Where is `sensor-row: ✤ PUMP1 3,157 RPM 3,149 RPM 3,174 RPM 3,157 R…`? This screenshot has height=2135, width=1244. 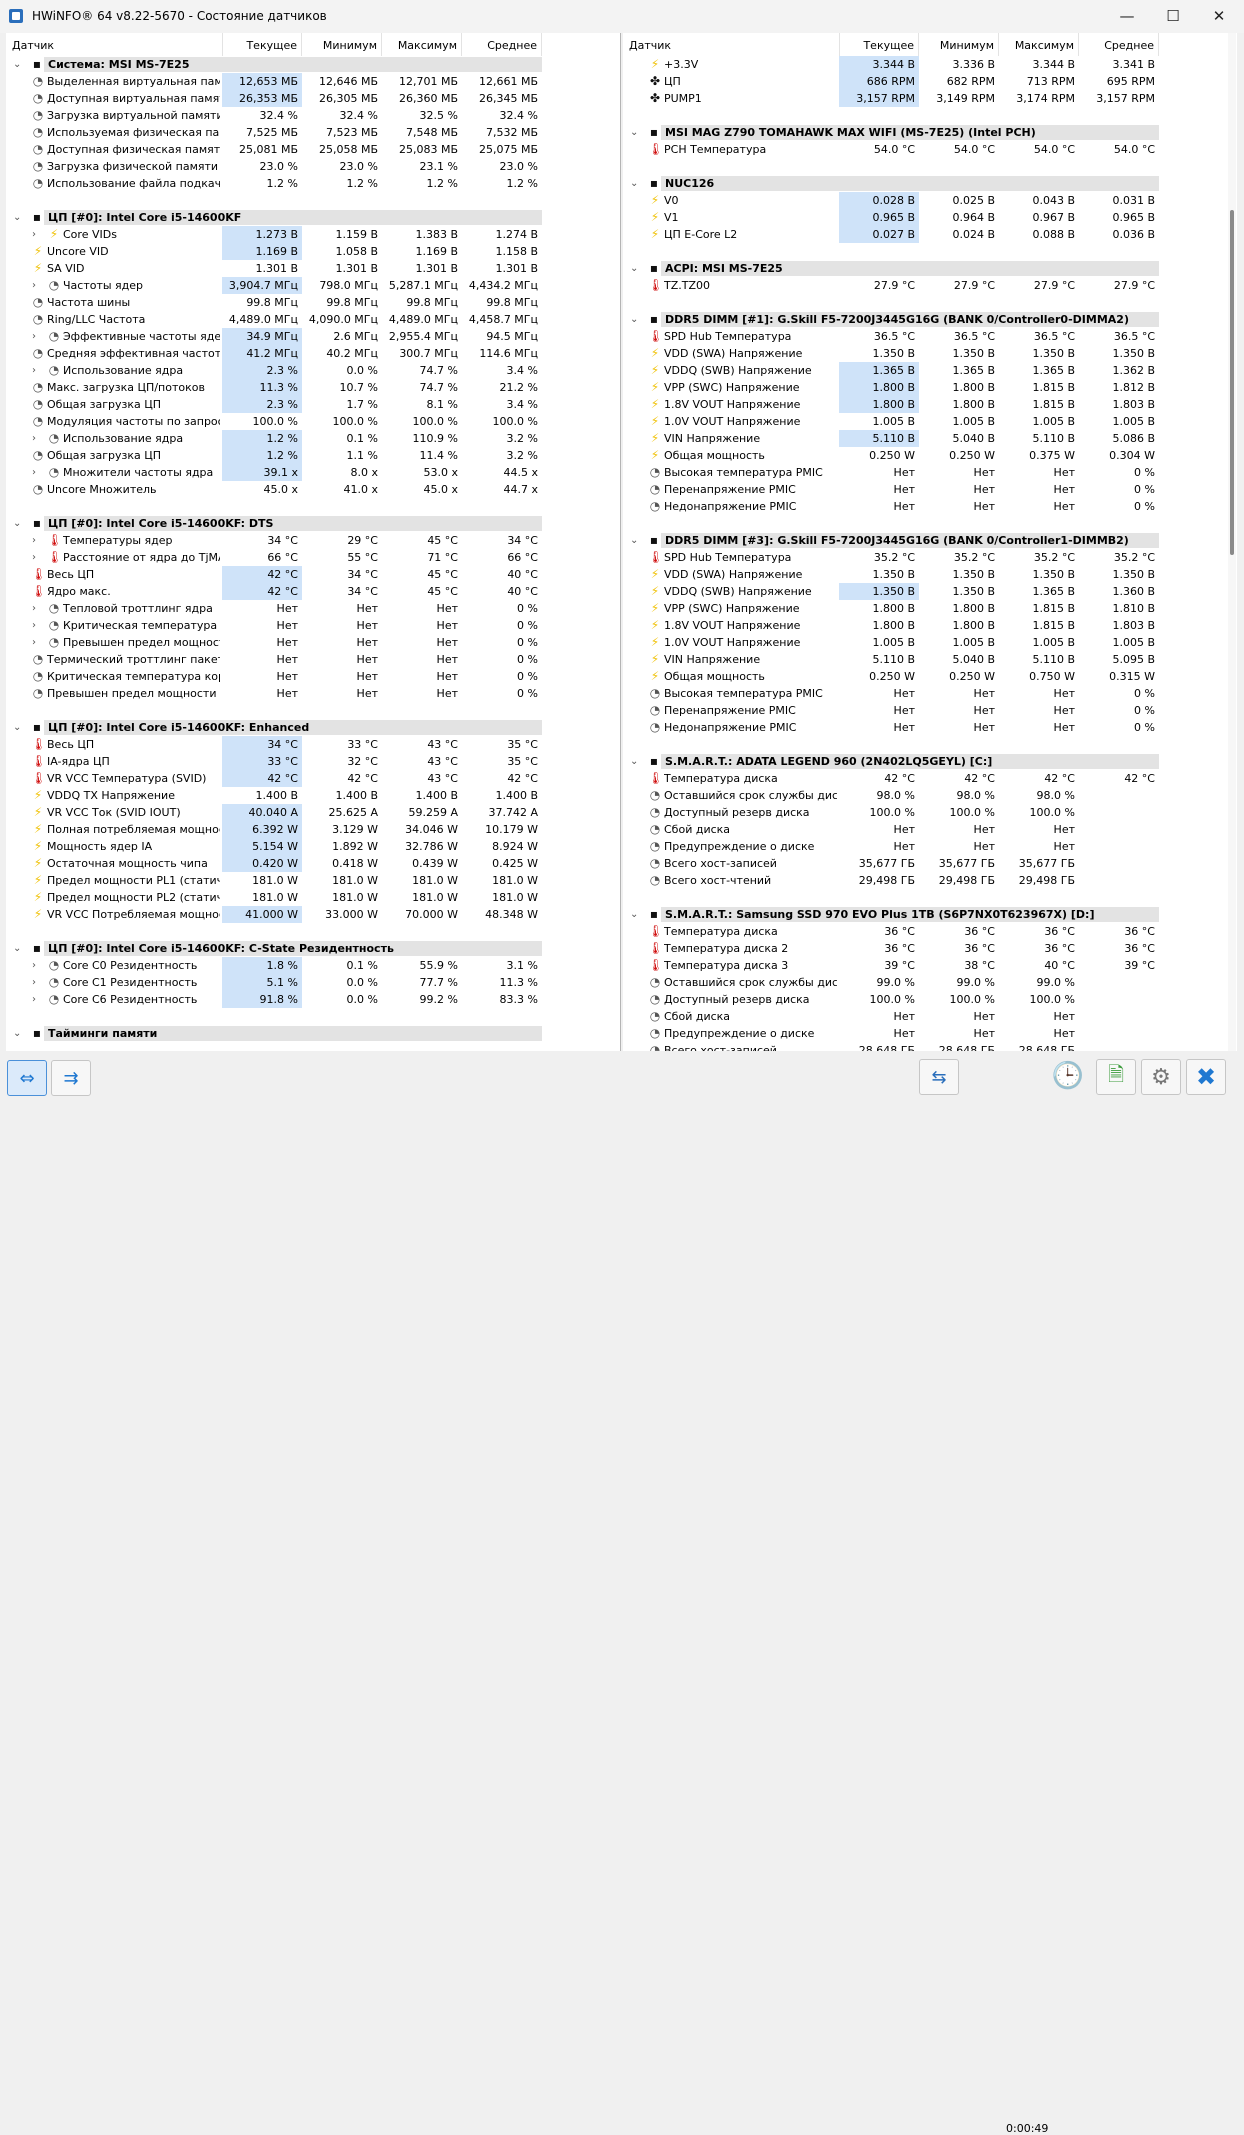 sensor-row: ✤ PUMP1 3,157 RPM 3,149 RPM 3,174 RPM 3,157 R… is located at coordinates (930, 98).